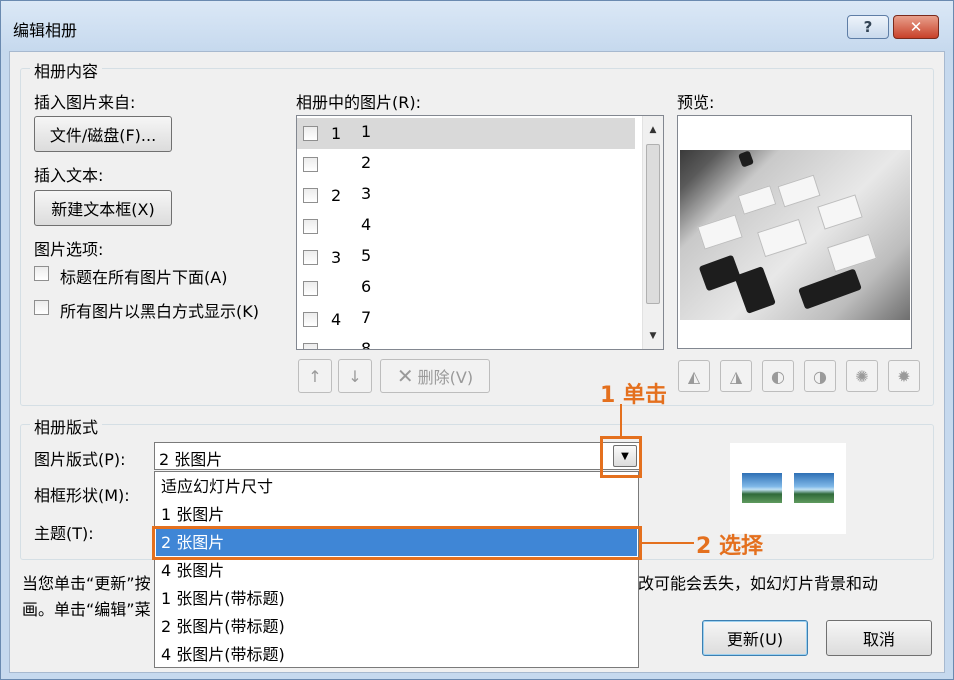 The image size is (954, 680). I want to click on preview-image, so click(795, 235).